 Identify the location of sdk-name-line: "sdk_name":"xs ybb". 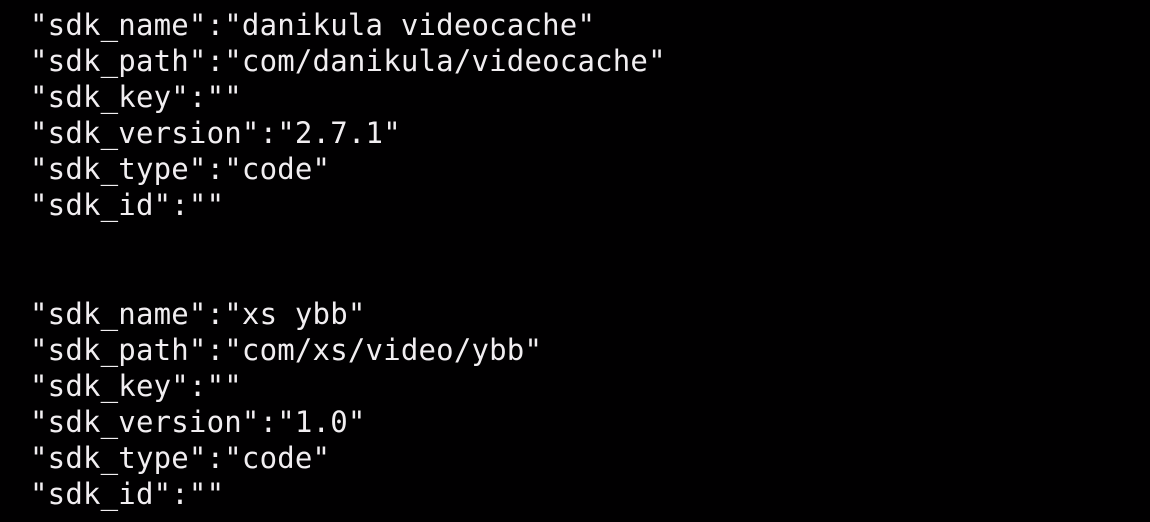
(198, 314).